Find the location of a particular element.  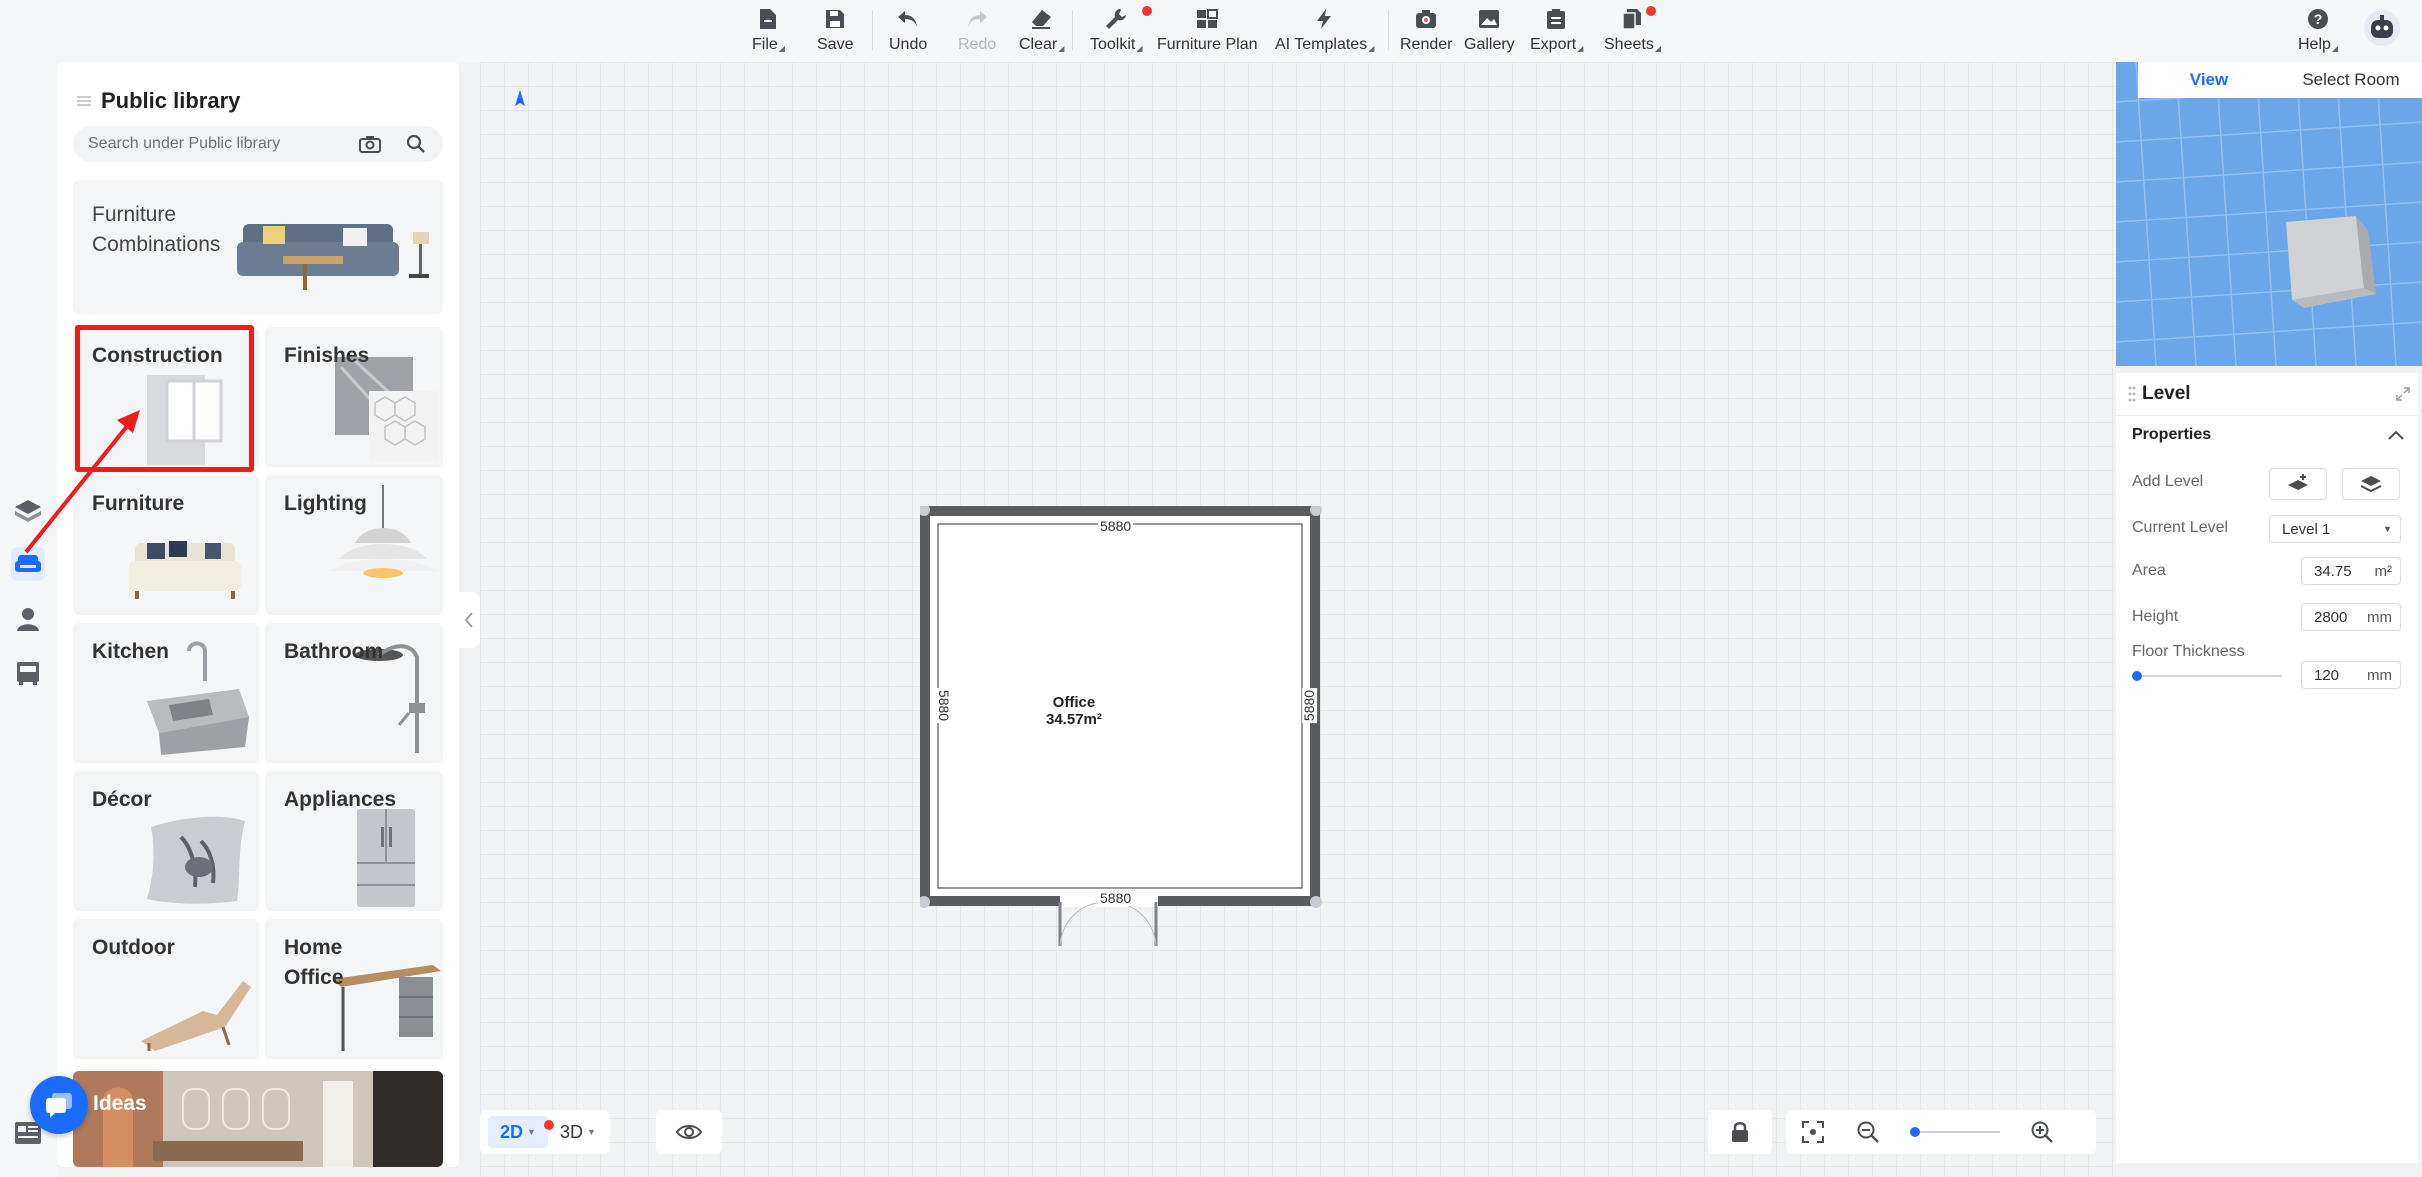

rail-cabinet-button is located at coordinates (28, 673).